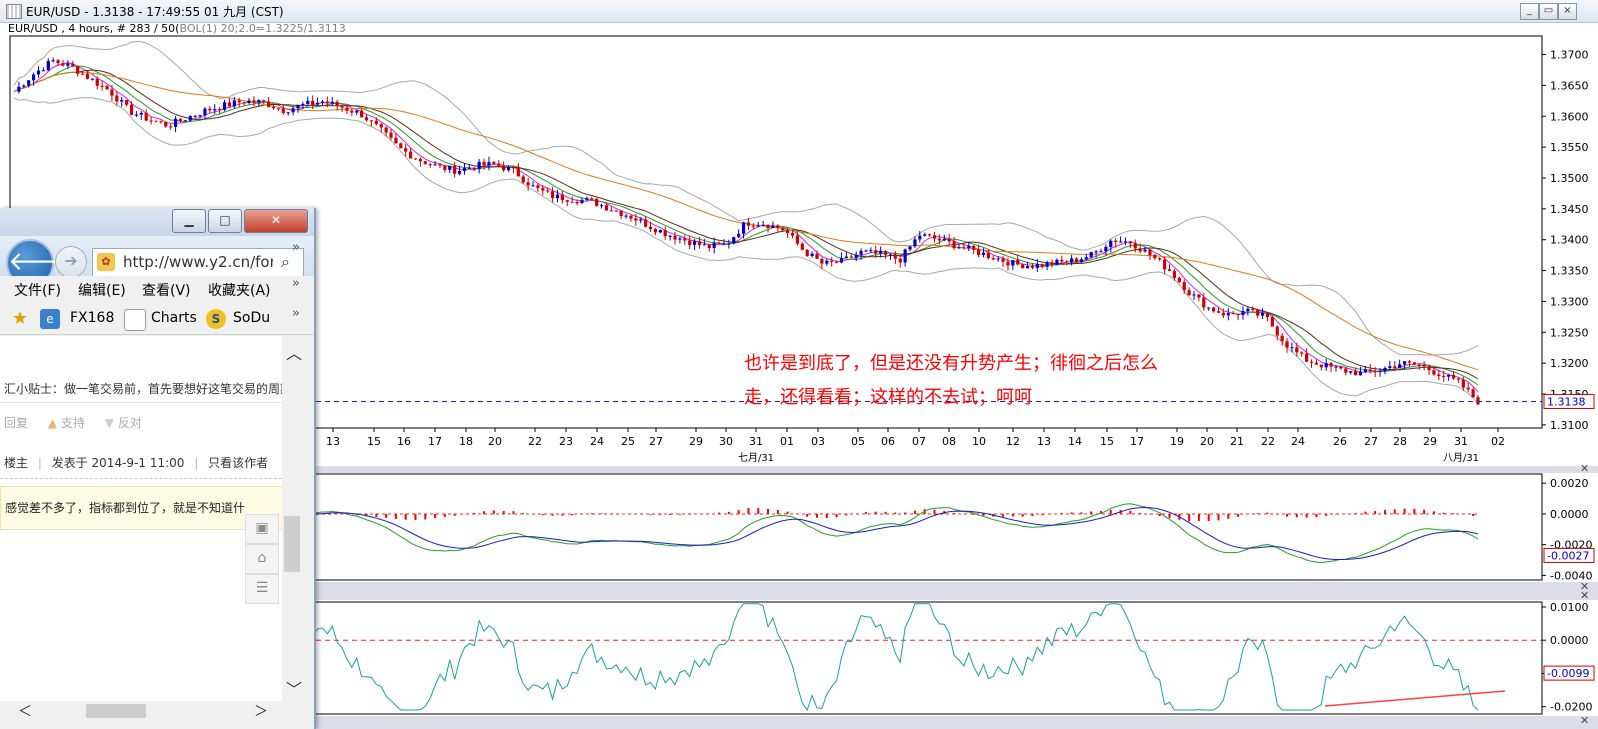 Image resolution: width=1598 pixels, height=729 pixels. Describe the element at coordinates (239, 290) in the screenshot. I see `menu-favorites: 收藏夹(A)` at that location.